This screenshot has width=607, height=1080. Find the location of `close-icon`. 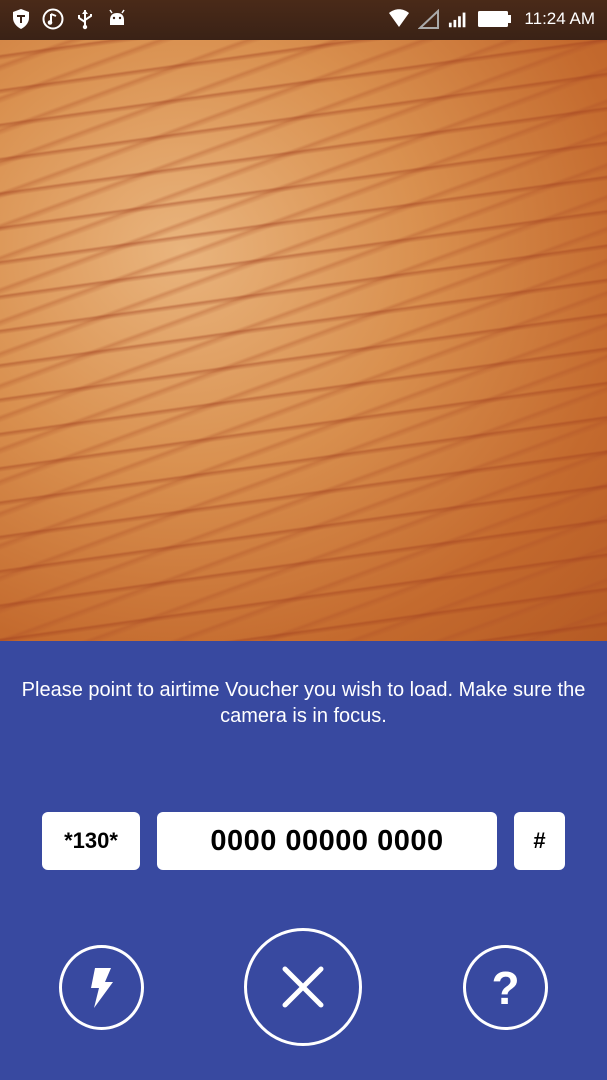

close-icon is located at coordinates (303, 987).